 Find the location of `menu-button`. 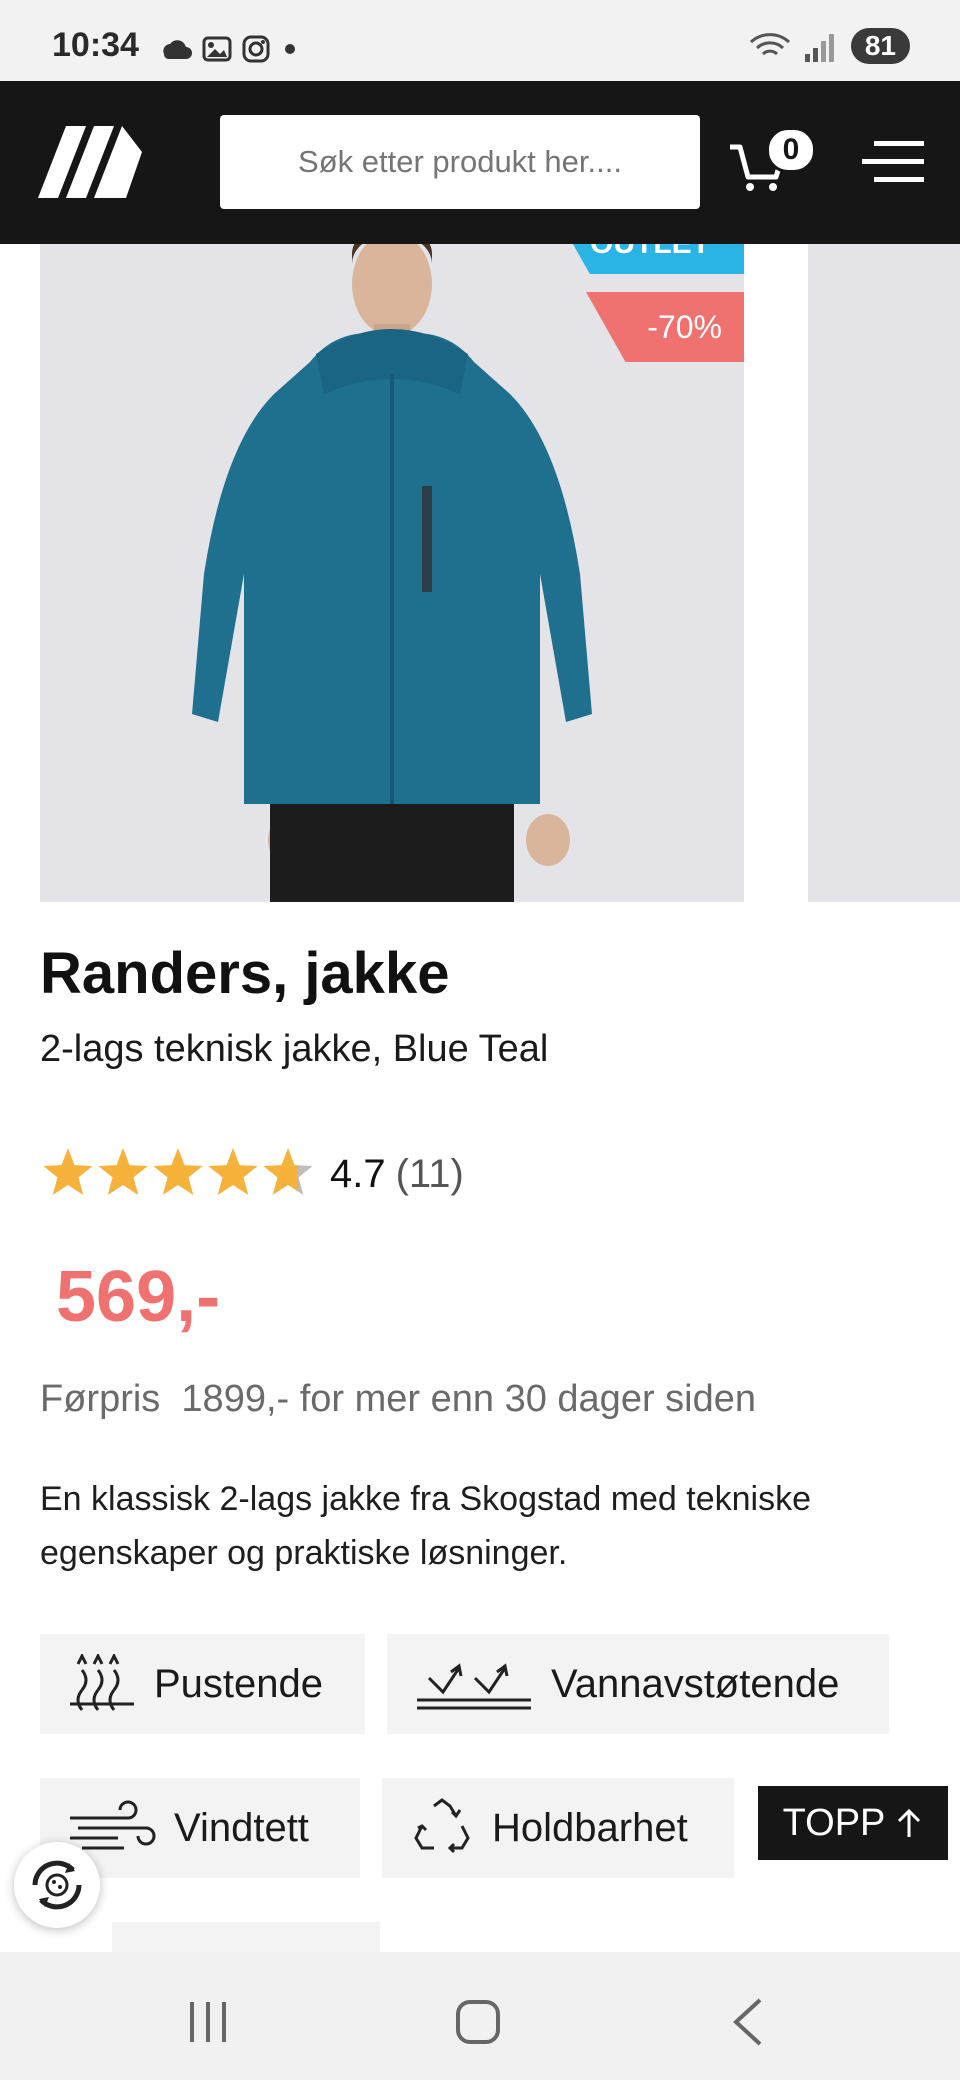

menu-button is located at coordinates (893, 162).